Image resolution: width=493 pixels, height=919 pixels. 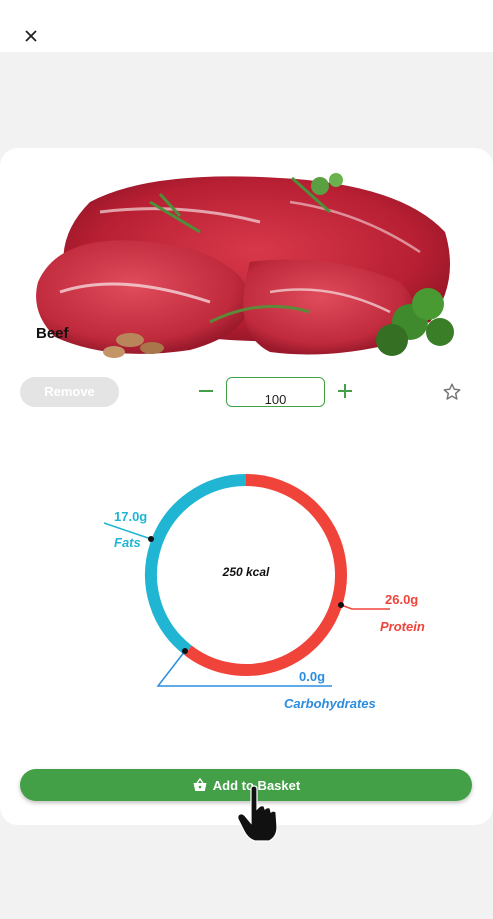 What do you see at coordinates (402, 599) in the screenshot?
I see `protein-value: 26.0g` at bounding box center [402, 599].